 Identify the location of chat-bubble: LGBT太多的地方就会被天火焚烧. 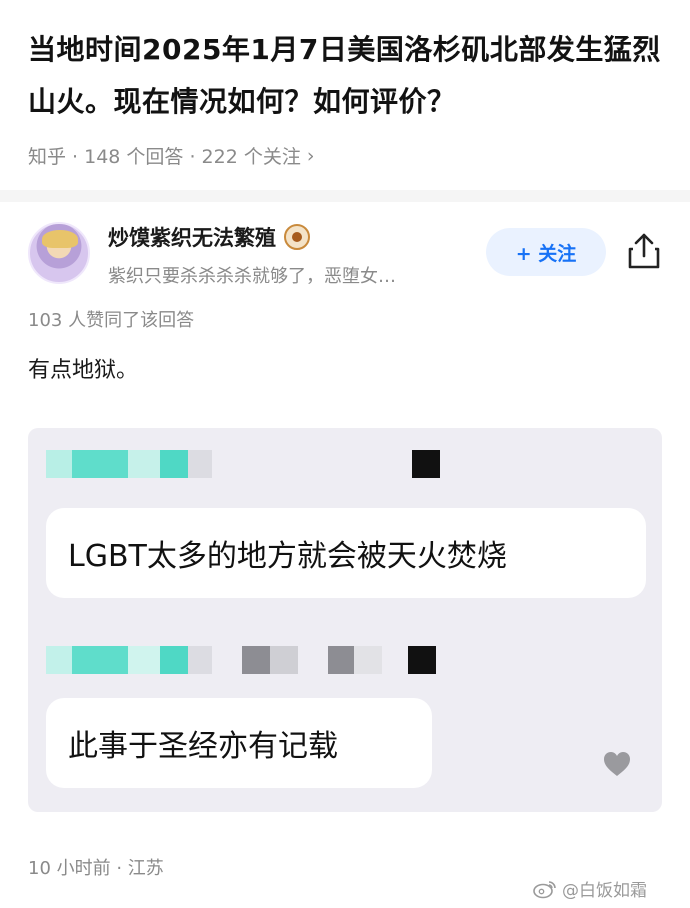
(346, 553).